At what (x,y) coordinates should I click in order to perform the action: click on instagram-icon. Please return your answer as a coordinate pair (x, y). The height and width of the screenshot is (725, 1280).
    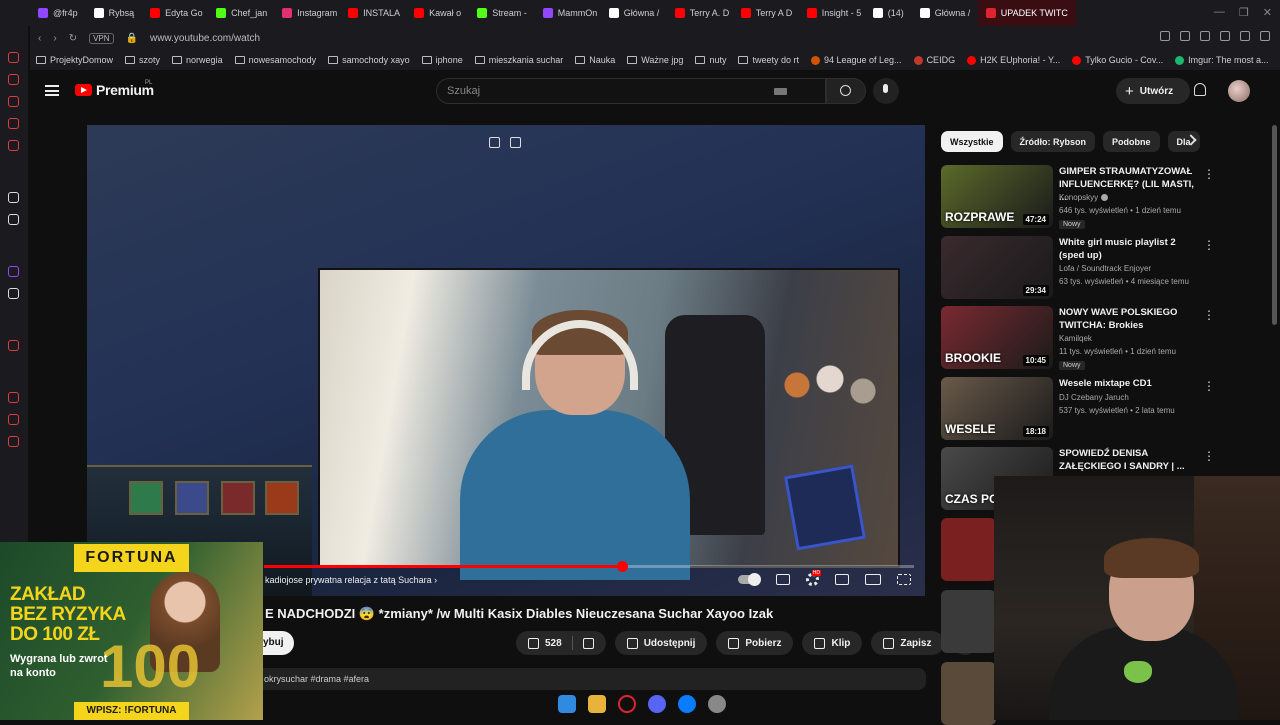
    Looking at the image, I should click on (13, 123).